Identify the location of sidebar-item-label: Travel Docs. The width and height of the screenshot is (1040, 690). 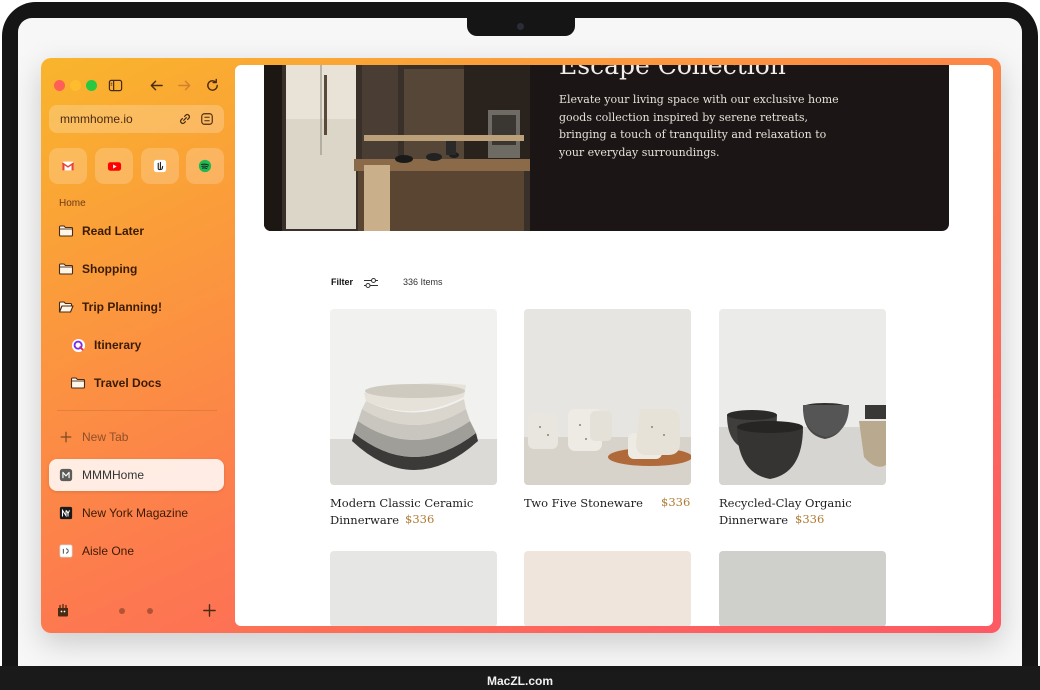
(128, 383).